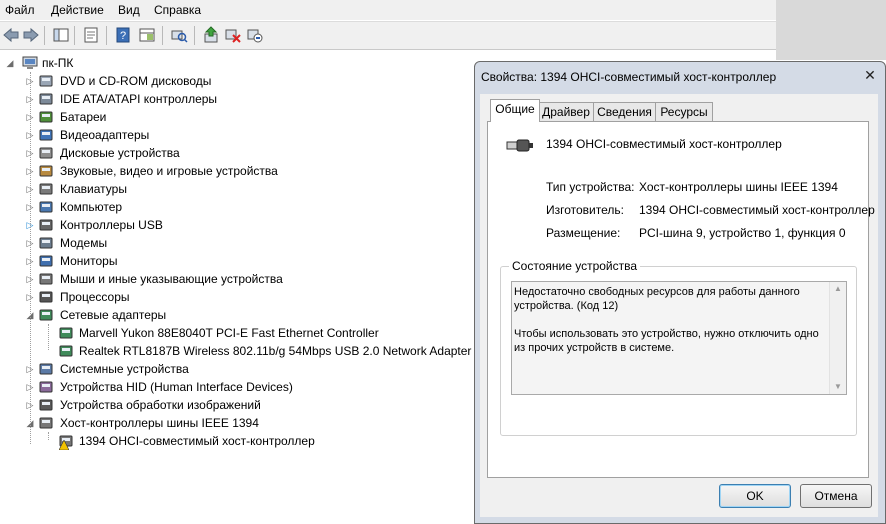 This screenshot has width=886, height=524. Describe the element at coordinates (583, 233) in the screenshot. I see `prop-label-location: Размещение:` at that location.